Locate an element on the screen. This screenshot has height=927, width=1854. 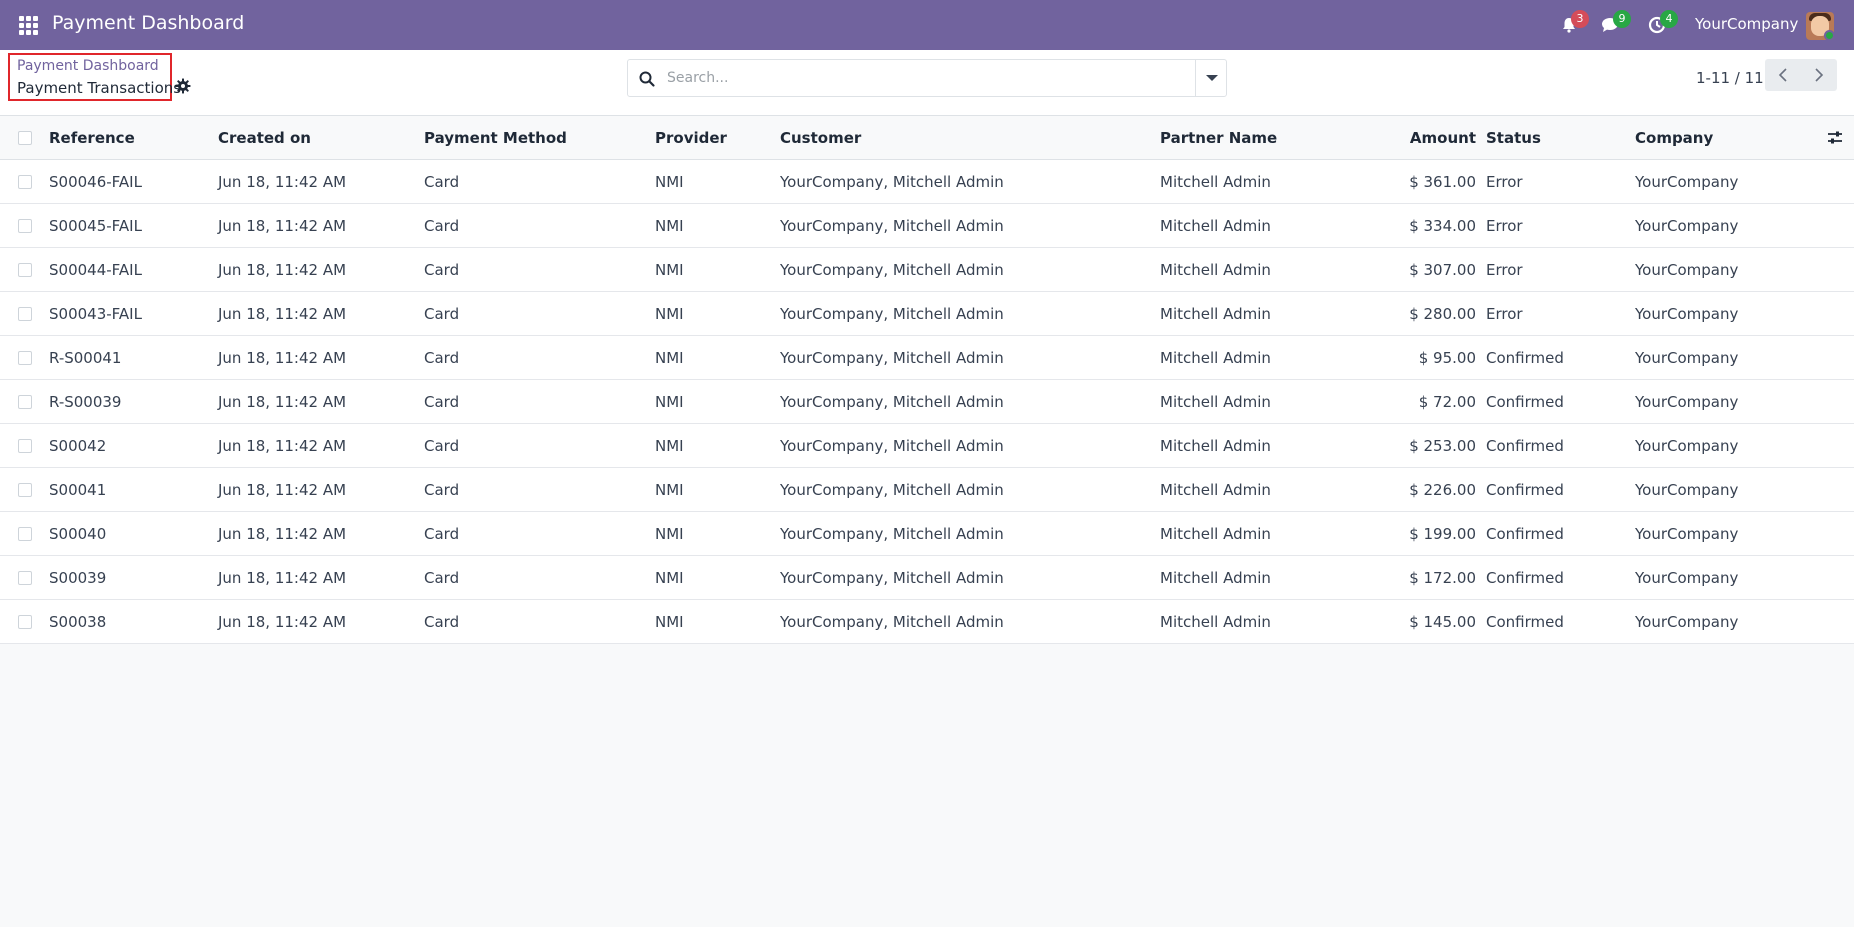
cell-amount: $ 226.00 is located at coordinates (1442, 490).